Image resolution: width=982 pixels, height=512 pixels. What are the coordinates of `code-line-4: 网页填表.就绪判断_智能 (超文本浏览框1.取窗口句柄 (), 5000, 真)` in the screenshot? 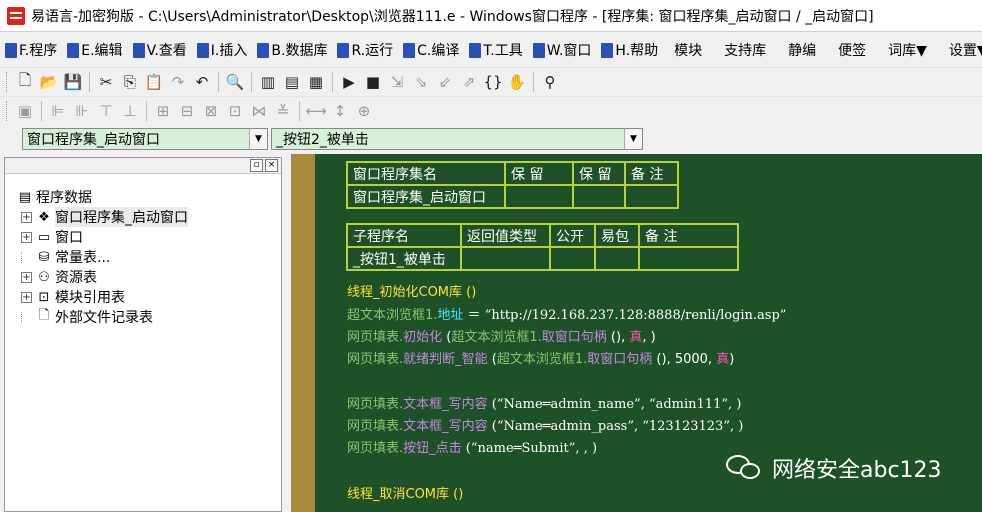 It's located at (540, 357).